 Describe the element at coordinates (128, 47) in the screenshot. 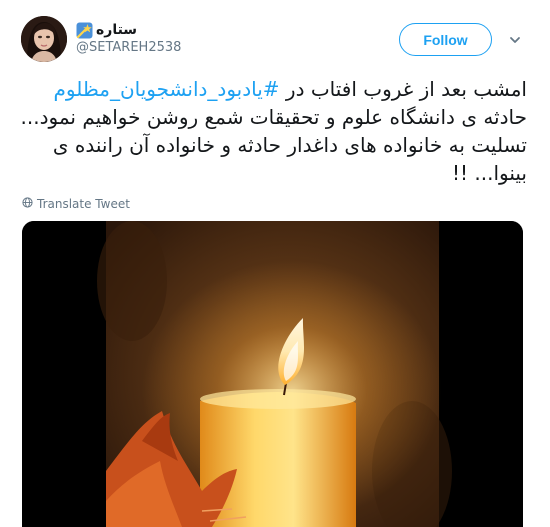

I see `user-handle: @SETAREH2538` at that location.